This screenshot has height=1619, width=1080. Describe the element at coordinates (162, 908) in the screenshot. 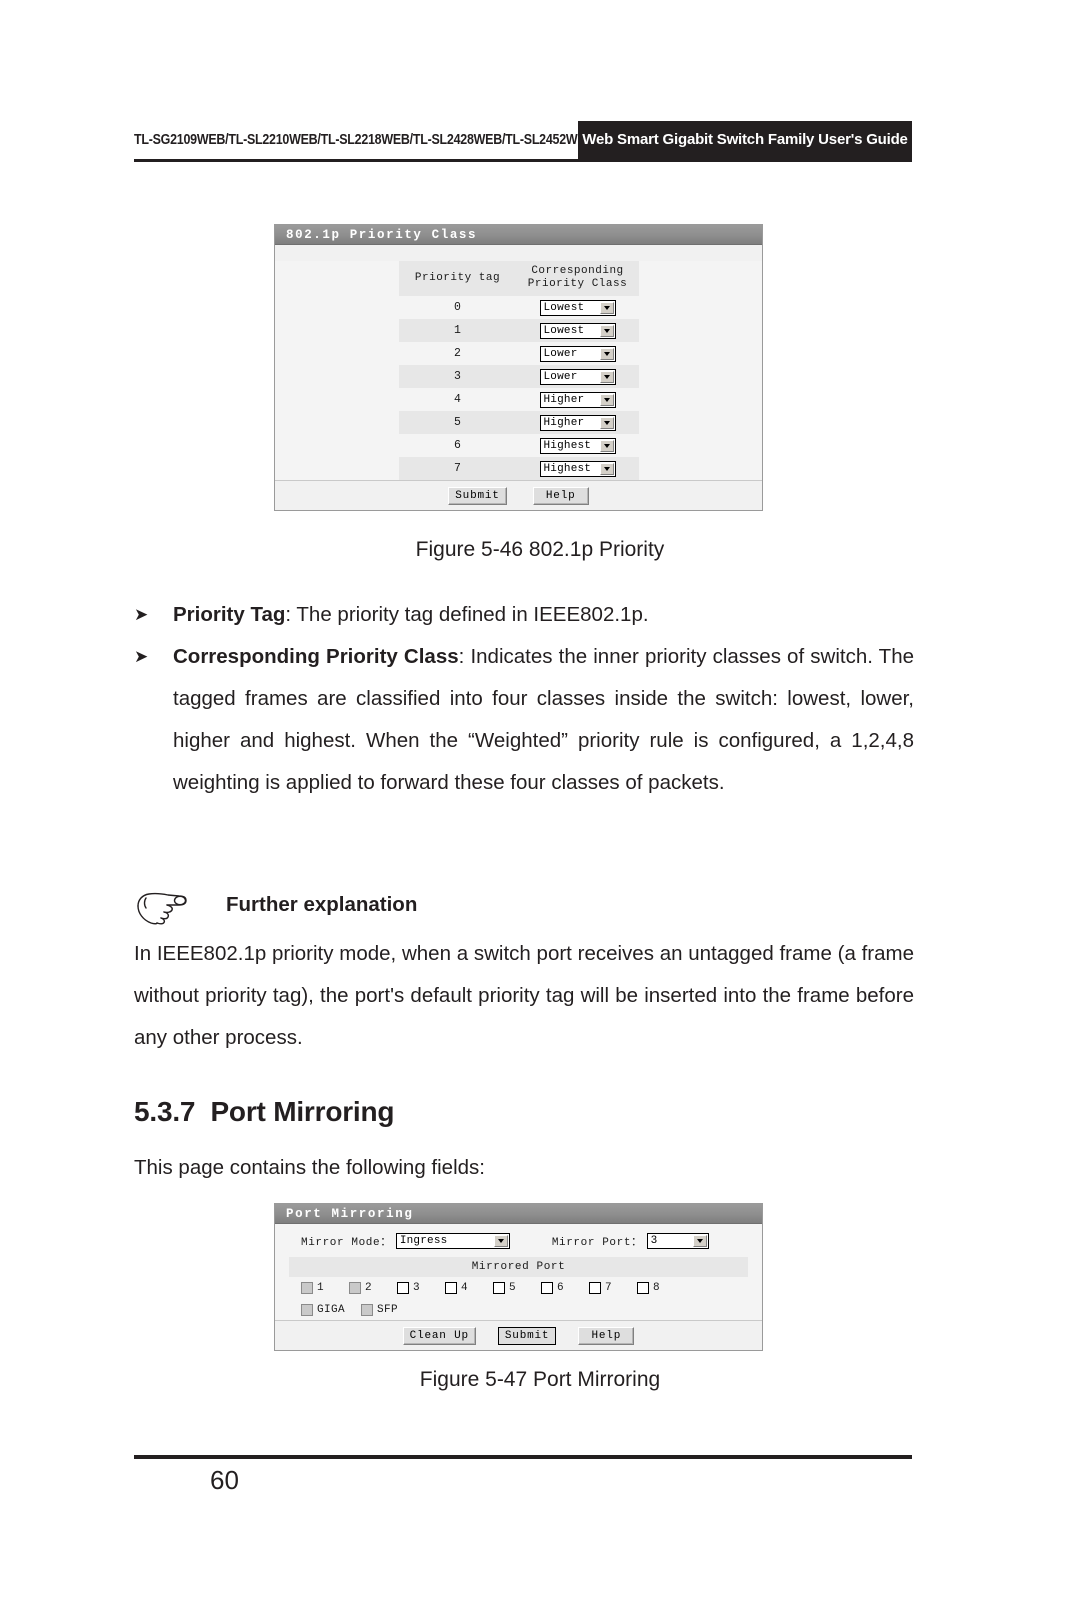

I see `pointing-hand-icon` at that location.